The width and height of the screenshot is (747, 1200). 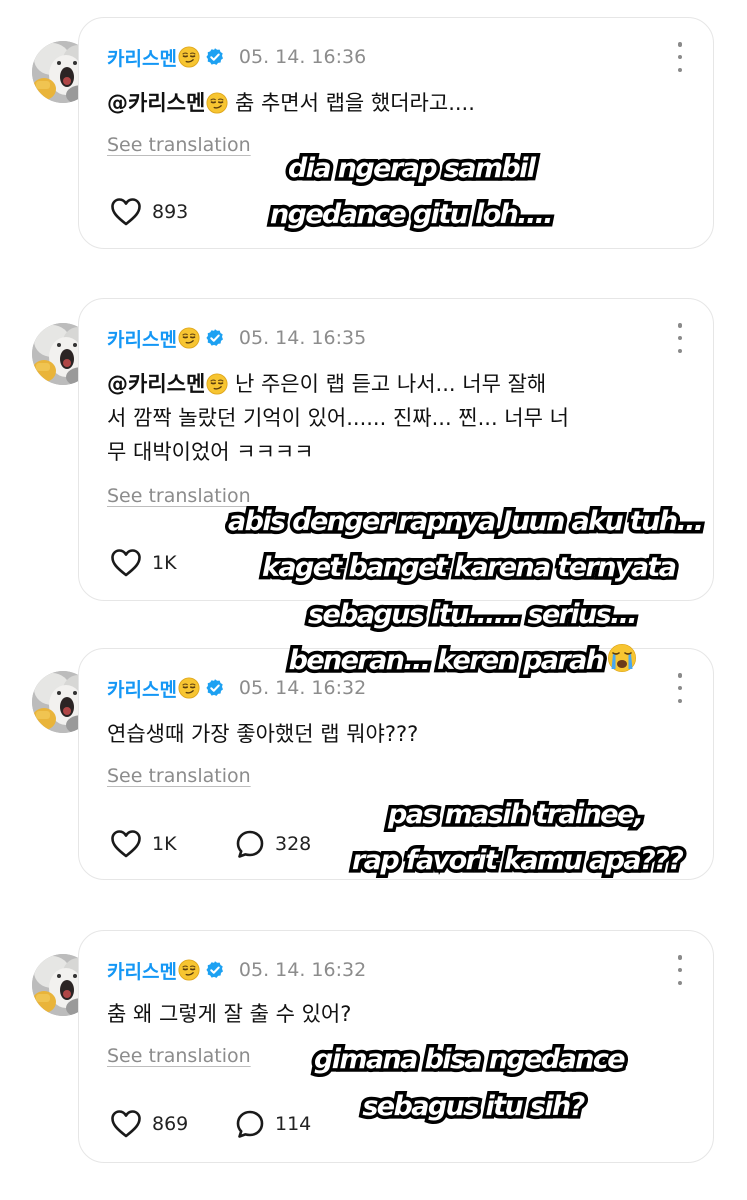 What do you see at coordinates (412, 169) in the screenshot?
I see `caption-line: dia ngerap sambil` at bounding box center [412, 169].